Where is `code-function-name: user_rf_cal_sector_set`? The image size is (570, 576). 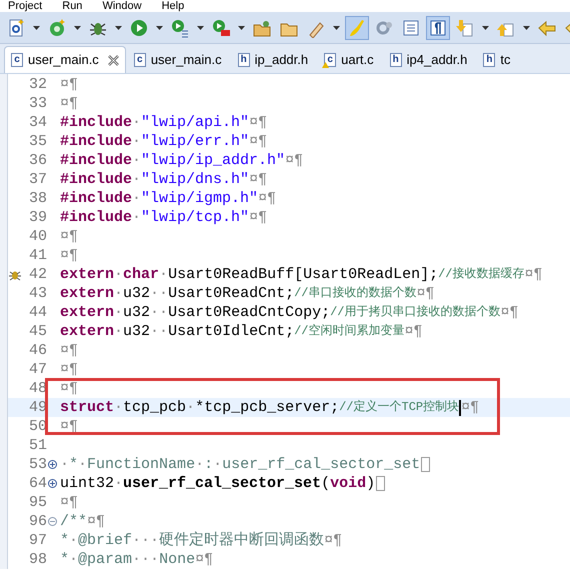
code-function-name: user_rf_cal_sector_set is located at coordinates (222, 483).